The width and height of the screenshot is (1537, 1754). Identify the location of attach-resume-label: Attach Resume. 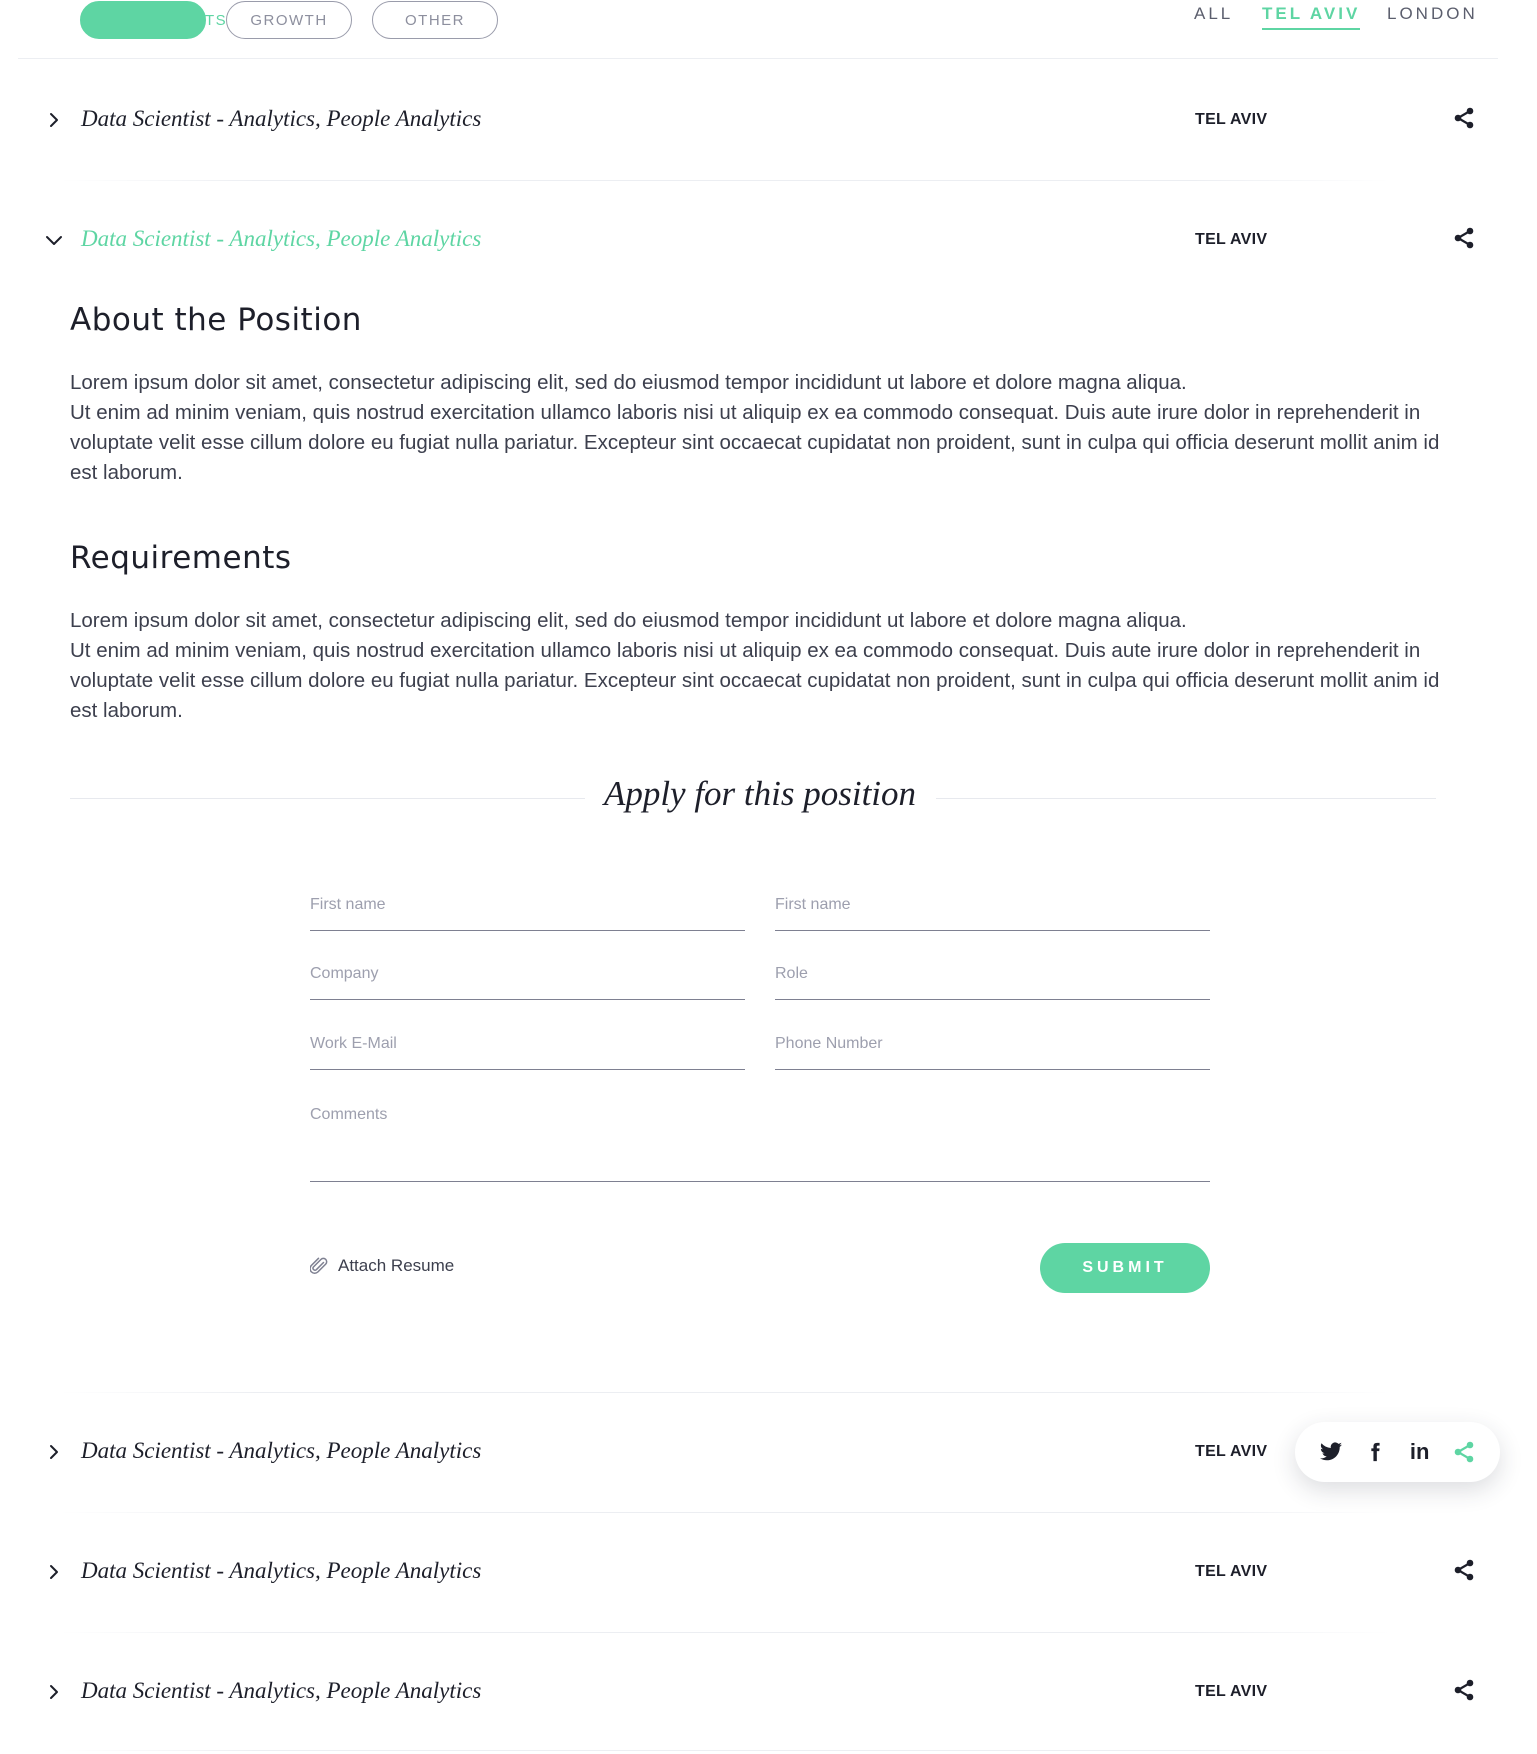
(396, 1265).